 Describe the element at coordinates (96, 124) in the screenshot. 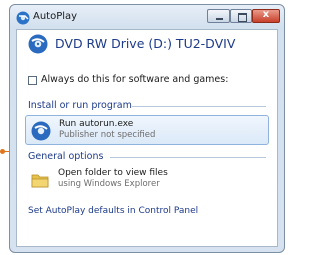

I see `run-program-title: Run autorun.exe` at that location.